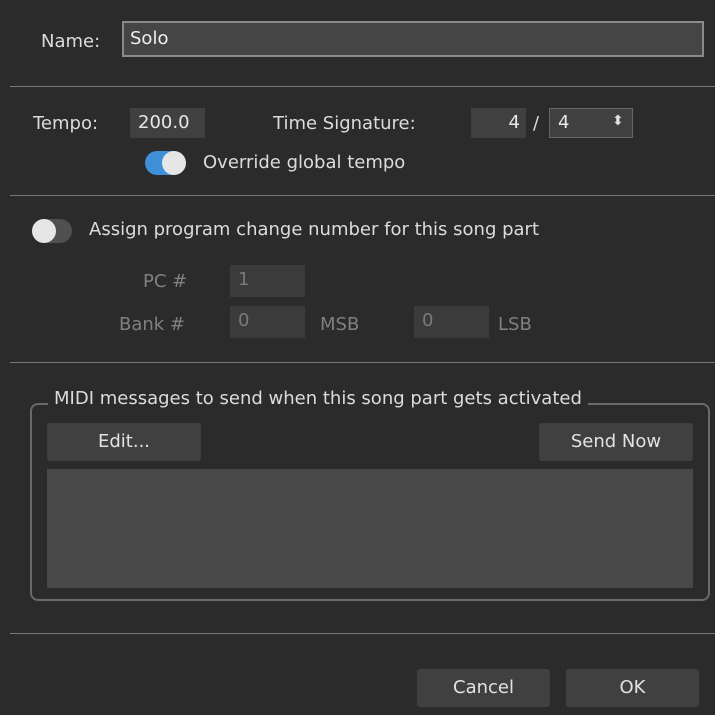  What do you see at coordinates (304, 162) in the screenshot?
I see `override-tempo-label: Override global tempo` at bounding box center [304, 162].